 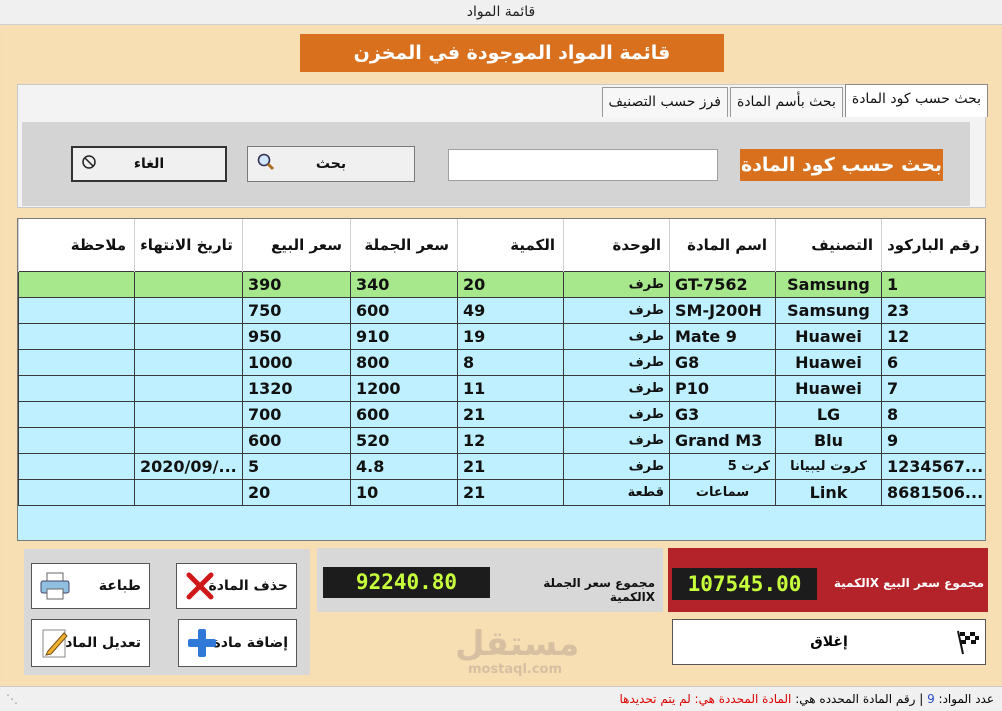 What do you see at coordinates (828, 492) in the screenshot?
I see `cell-category: Link` at bounding box center [828, 492].